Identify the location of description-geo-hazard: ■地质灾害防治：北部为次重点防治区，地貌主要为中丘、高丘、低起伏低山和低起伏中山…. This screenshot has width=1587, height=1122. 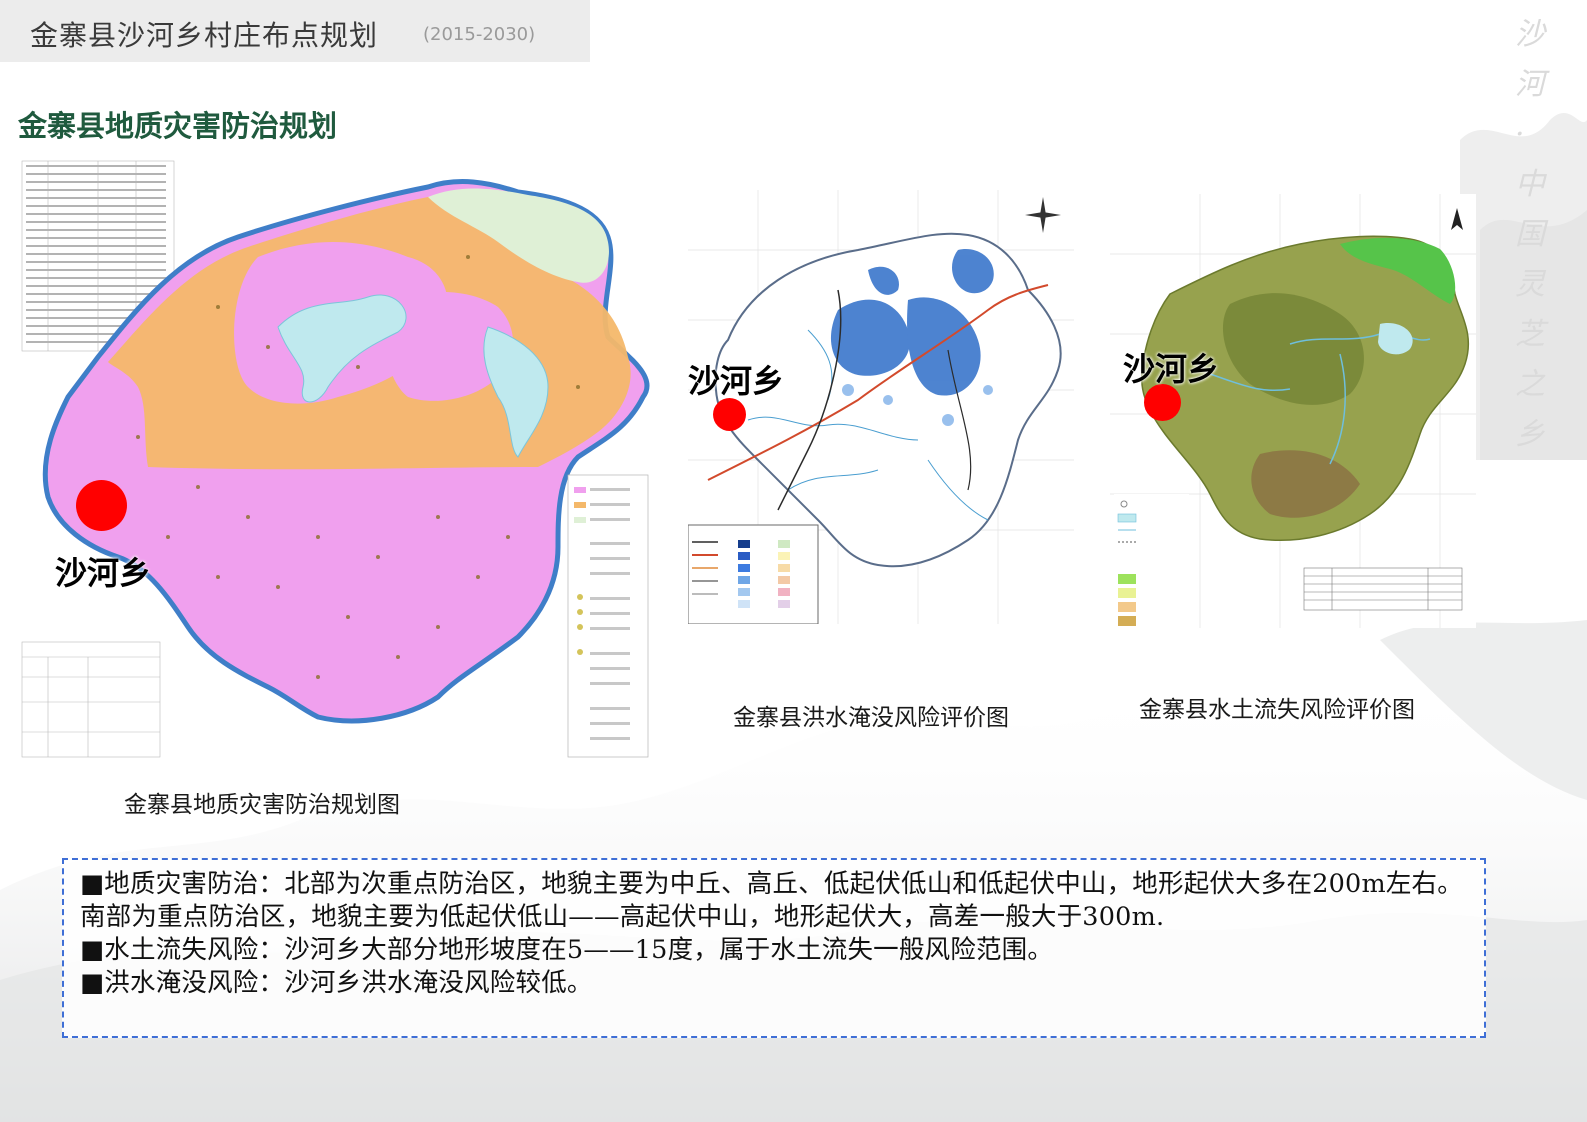
(771, 900).